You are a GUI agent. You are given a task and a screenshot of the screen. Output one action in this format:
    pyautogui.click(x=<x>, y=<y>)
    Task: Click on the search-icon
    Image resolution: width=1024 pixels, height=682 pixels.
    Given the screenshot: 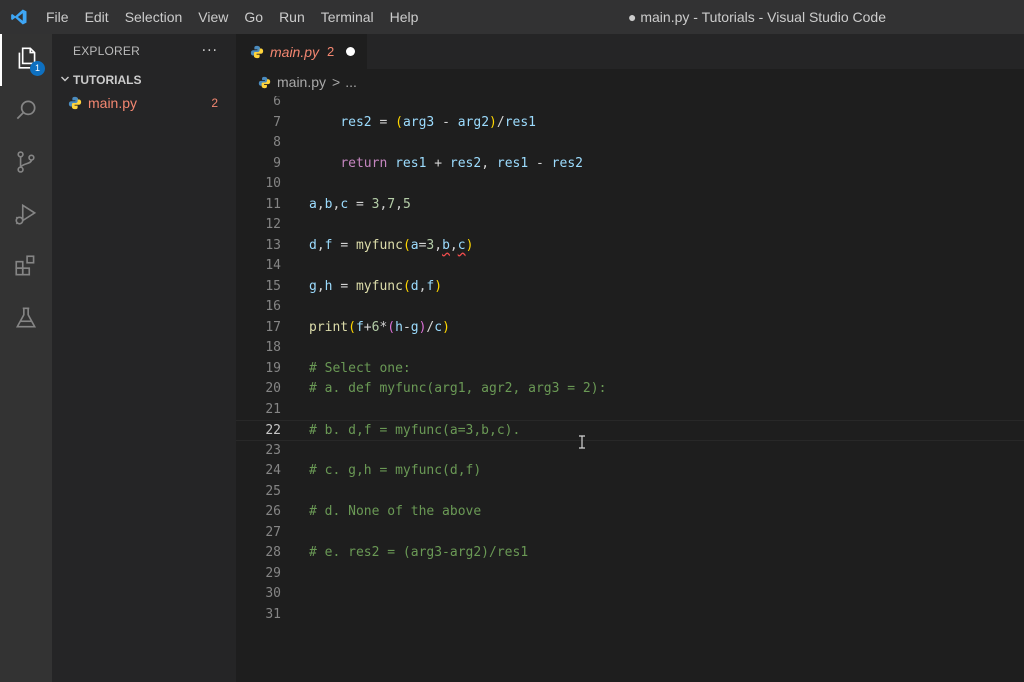 What is the action you would take?
    pyautogui.click(x=26, y=112)
    